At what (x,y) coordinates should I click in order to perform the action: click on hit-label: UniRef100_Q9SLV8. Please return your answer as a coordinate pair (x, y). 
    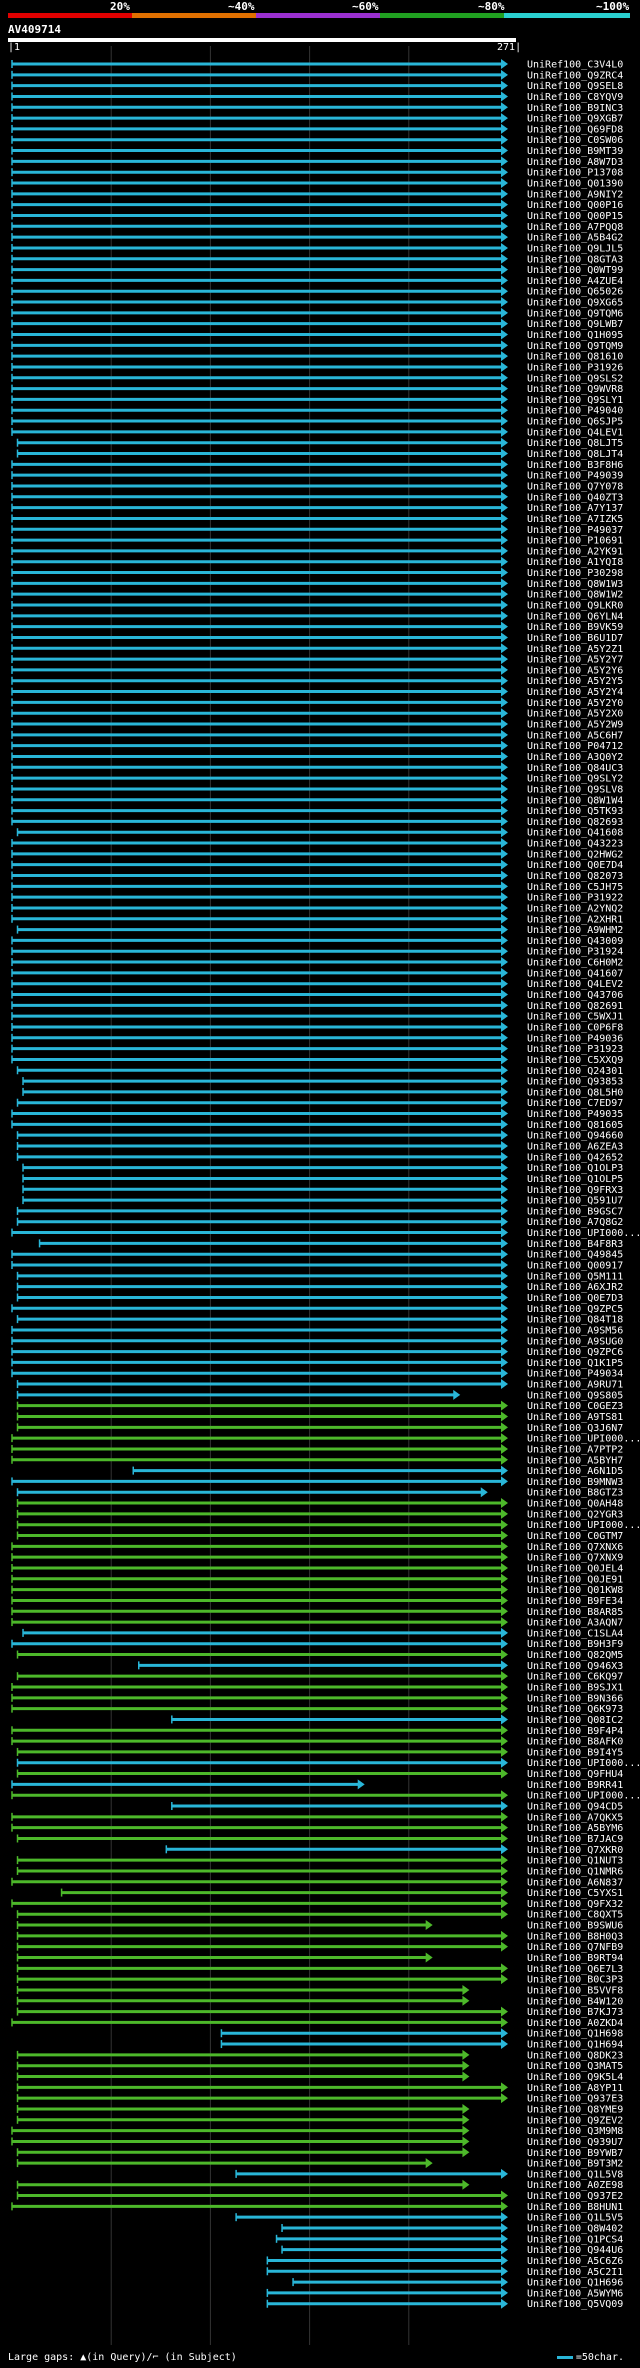
    Looking at the image, I should click on (575, 789).